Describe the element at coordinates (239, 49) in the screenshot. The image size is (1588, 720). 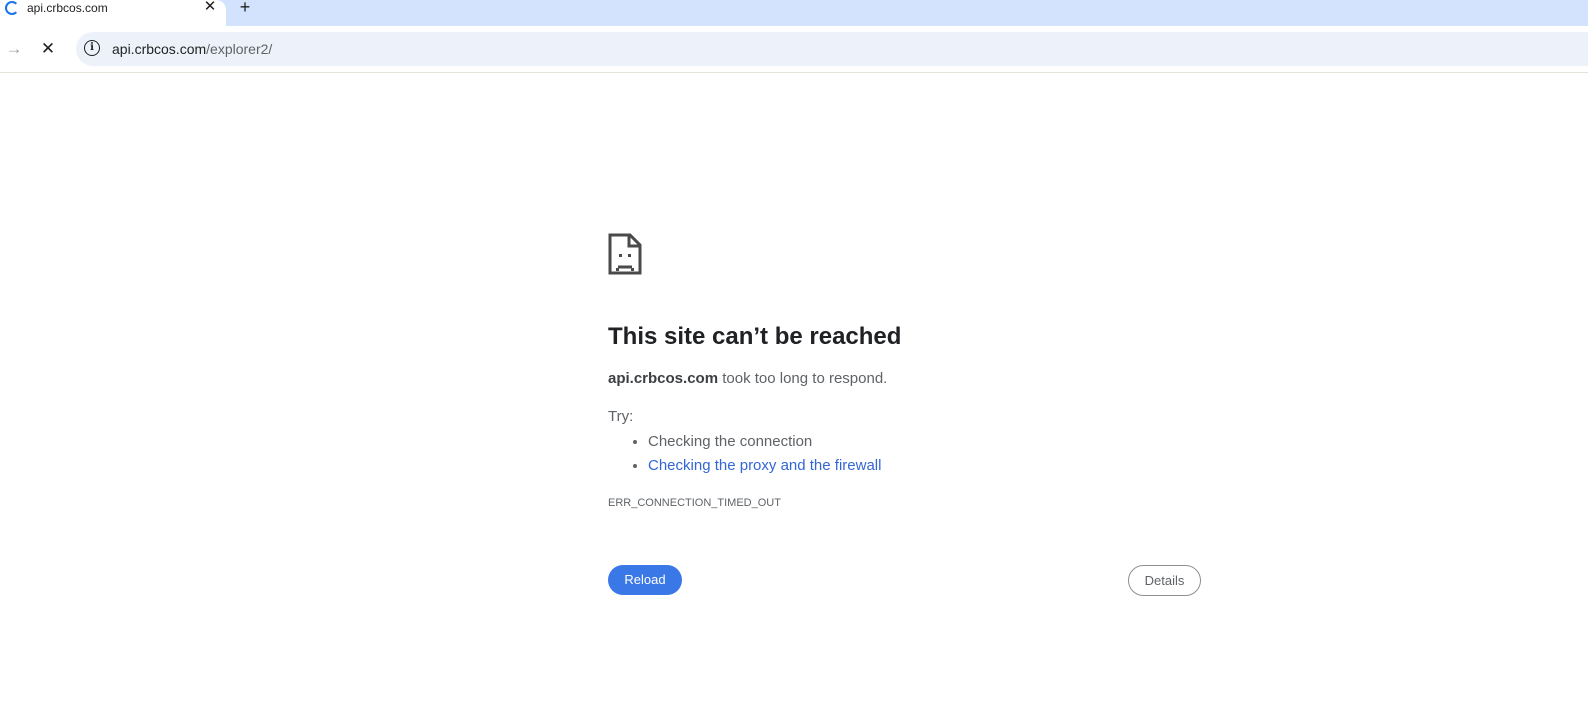
I see `url-path: /explorer2/` at that location.